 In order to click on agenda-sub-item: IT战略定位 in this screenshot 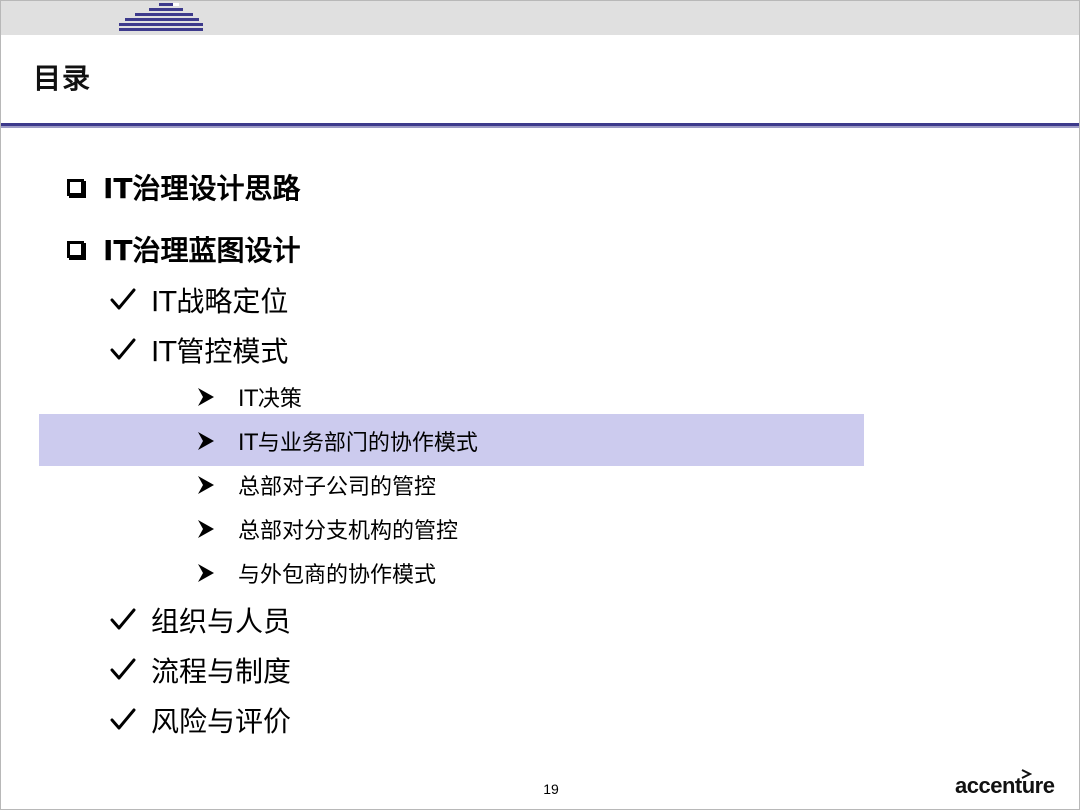, I will do `click(198, 300)`.